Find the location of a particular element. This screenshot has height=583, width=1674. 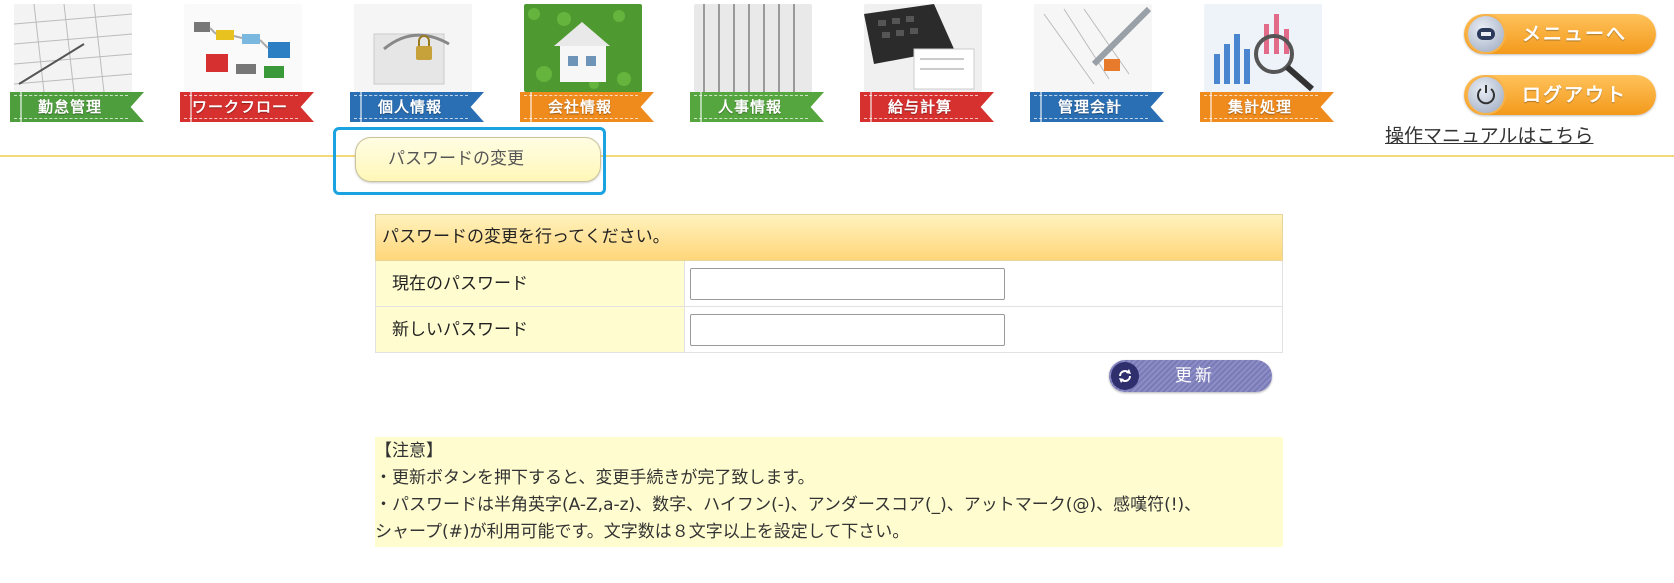

nav-label: 管理会計 is located at coordinates (1089, 107).